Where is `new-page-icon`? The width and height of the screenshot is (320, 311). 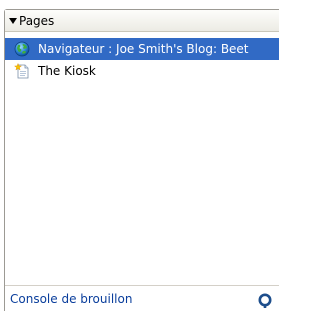
new-page-icon is located at coordinates (22, 70).